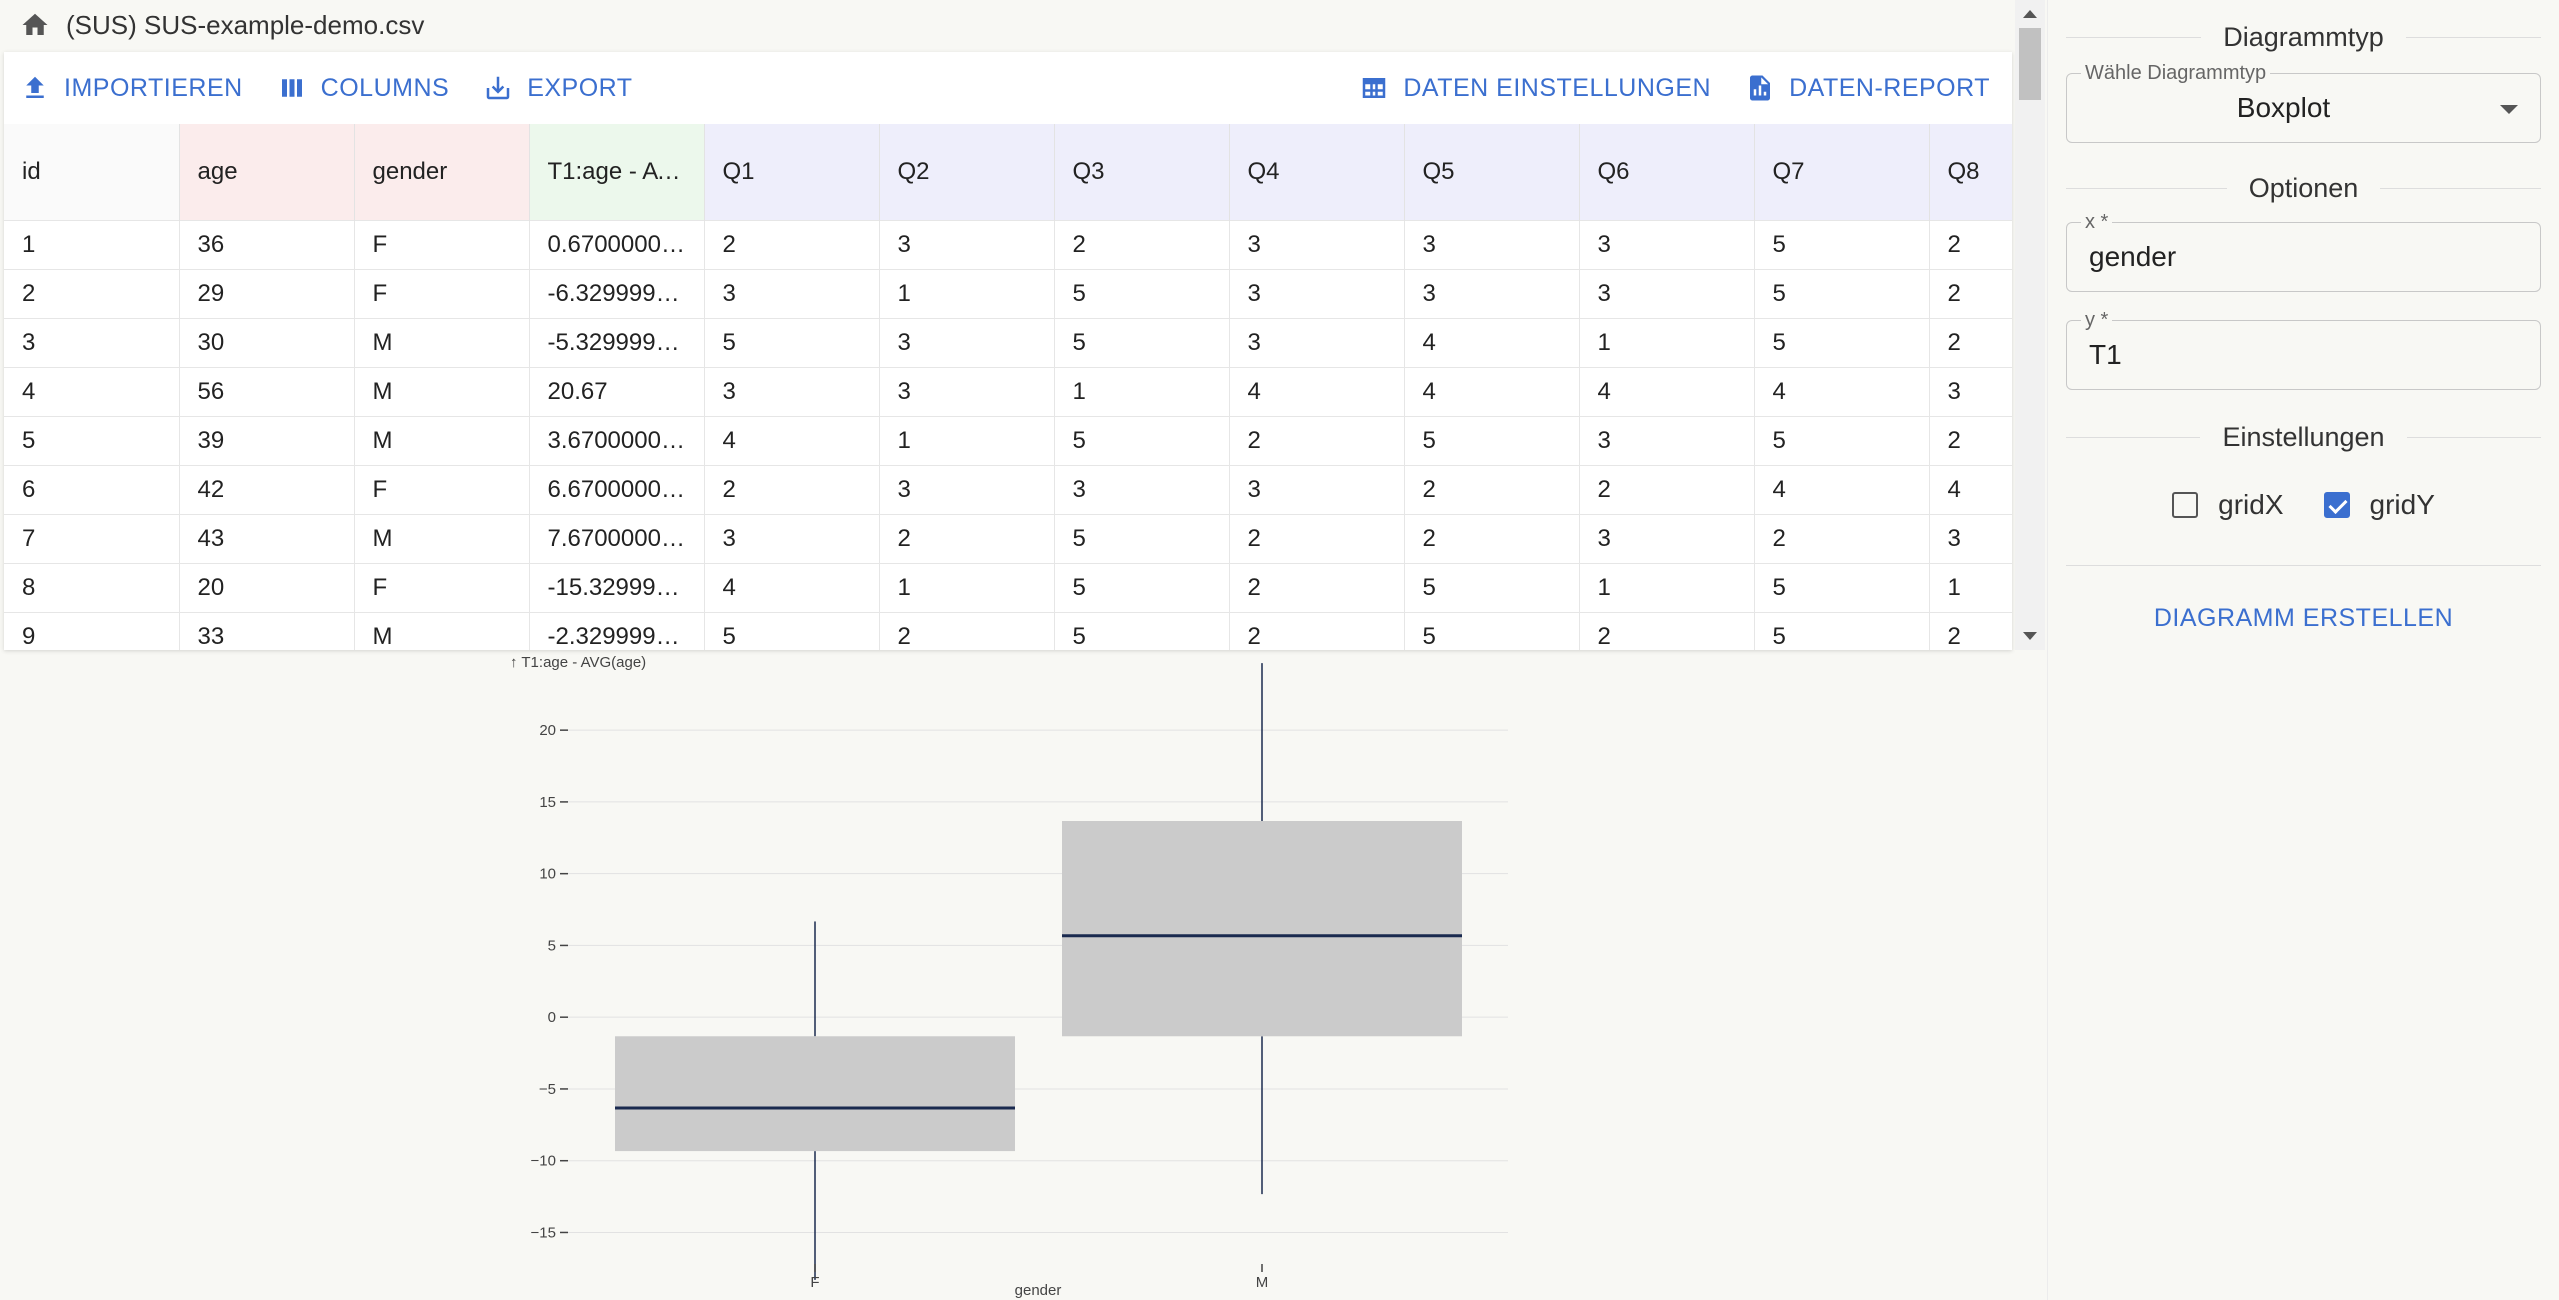 This screenshot has height=1300, width=2559. What do you see at coordinates (1867, 88) in the screenshot?
I see `data-report-button: DATEN-REPORT` at bounding box center [1867, 88].